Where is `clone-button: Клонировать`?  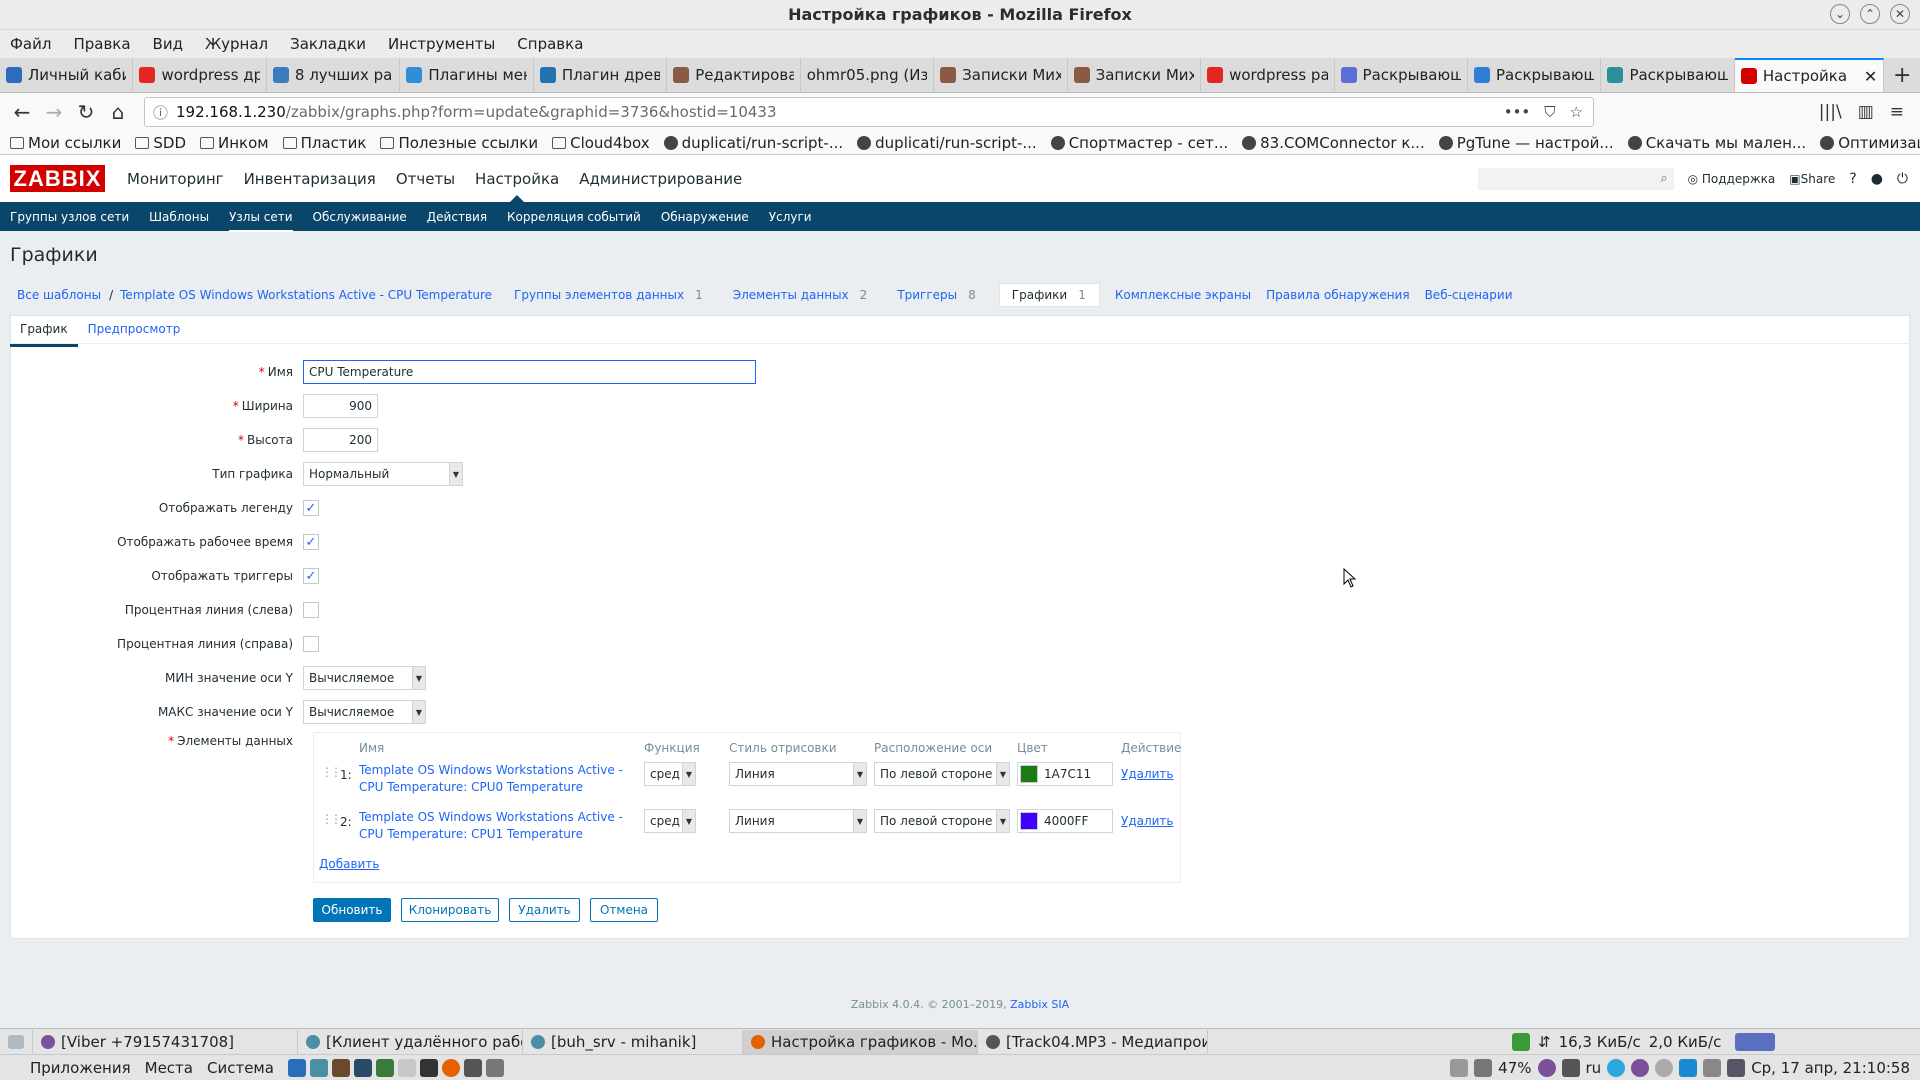
clone-button: Клонировать is located at coordinates (450, 910).